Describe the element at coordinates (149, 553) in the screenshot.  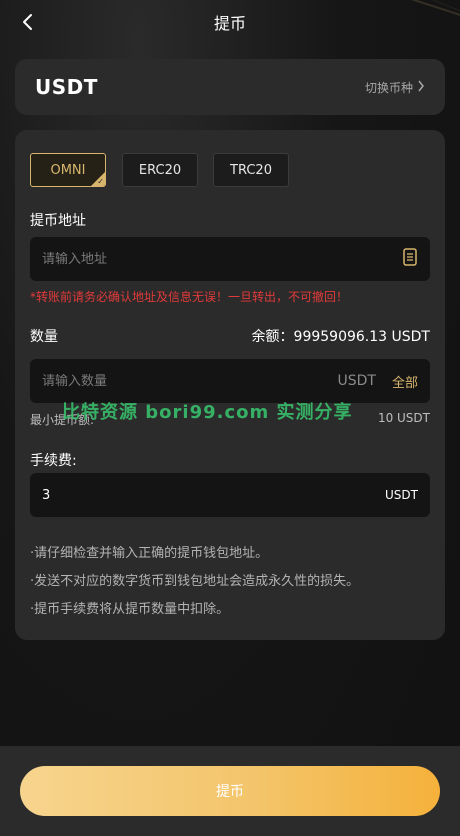
I see `note-item: ·请仔细检查并输入正确的提币钱包地址。` at that location.